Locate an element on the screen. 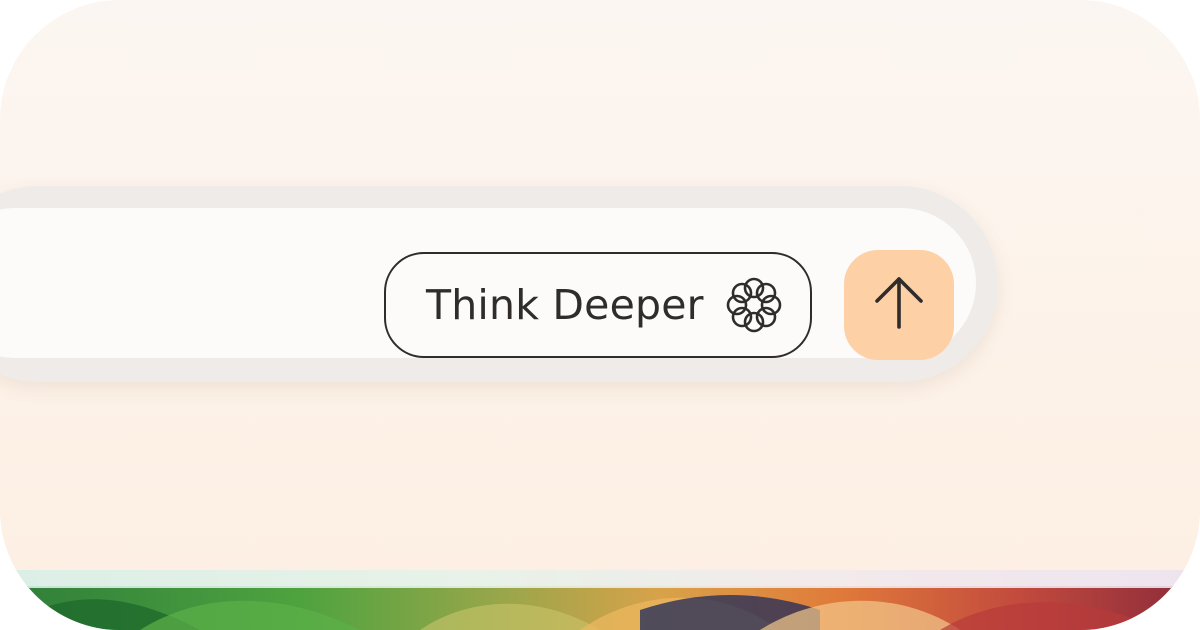 The width and height of the screenshot is (1200, 630). desktop-wallpaper is located at coordinates (600, 600).